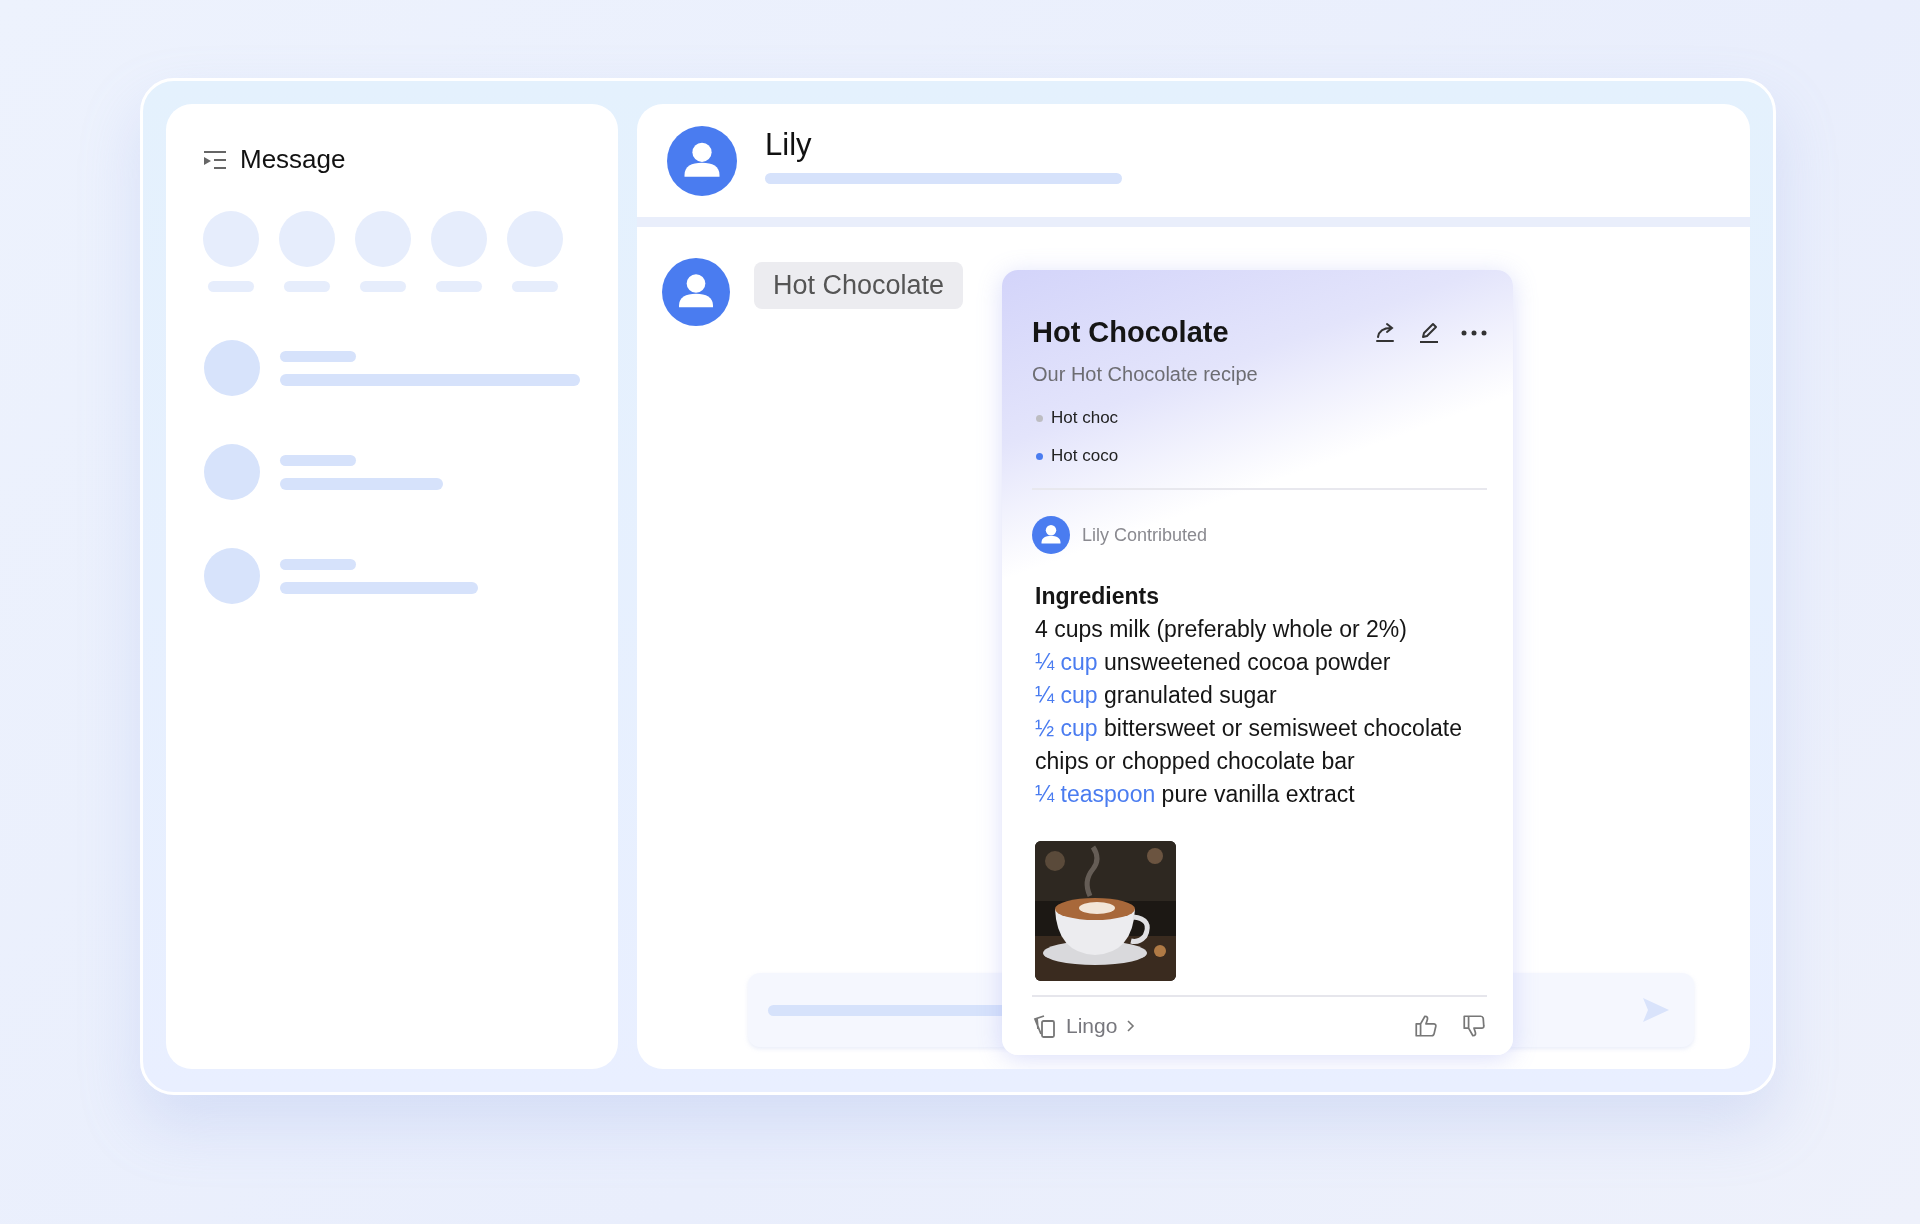 Image resolution: width=1920 pixels, height=1224 pixels. Describe the element at coordinates (859, 285) in the screenshot. I see `message-bubble: Hot Chocolate` at that location.